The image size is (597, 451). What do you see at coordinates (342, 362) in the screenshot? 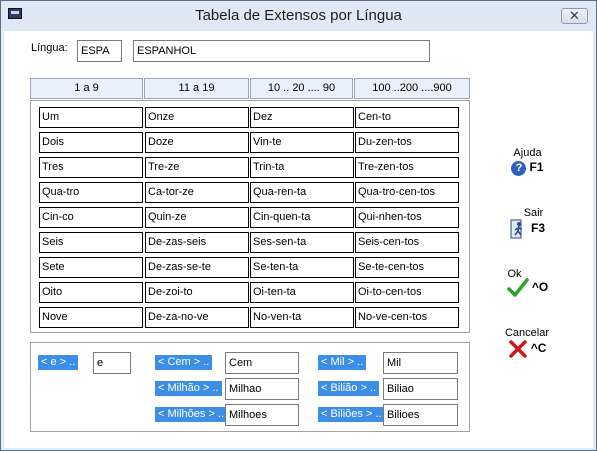
I see `connector-mil-label: < Mil > ..` at bounding box center [342, 362].